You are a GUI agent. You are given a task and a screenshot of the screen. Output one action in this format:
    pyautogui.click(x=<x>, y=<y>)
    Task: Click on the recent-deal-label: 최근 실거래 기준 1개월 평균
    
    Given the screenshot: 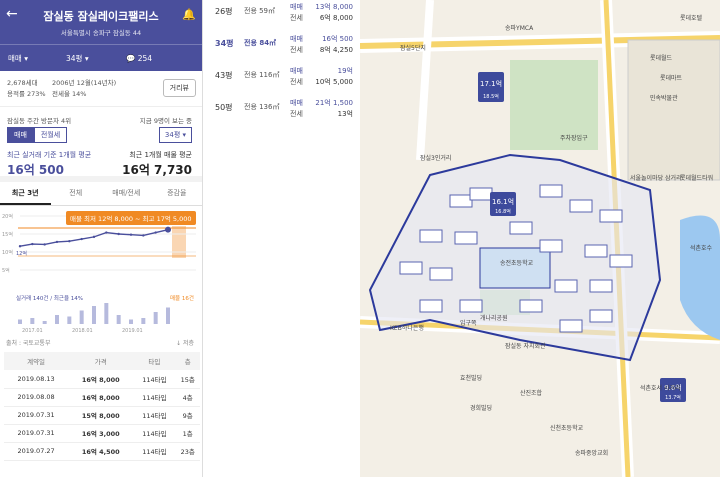 What is the action you would take?
    pyautogui.click(x=49, y=155)
    